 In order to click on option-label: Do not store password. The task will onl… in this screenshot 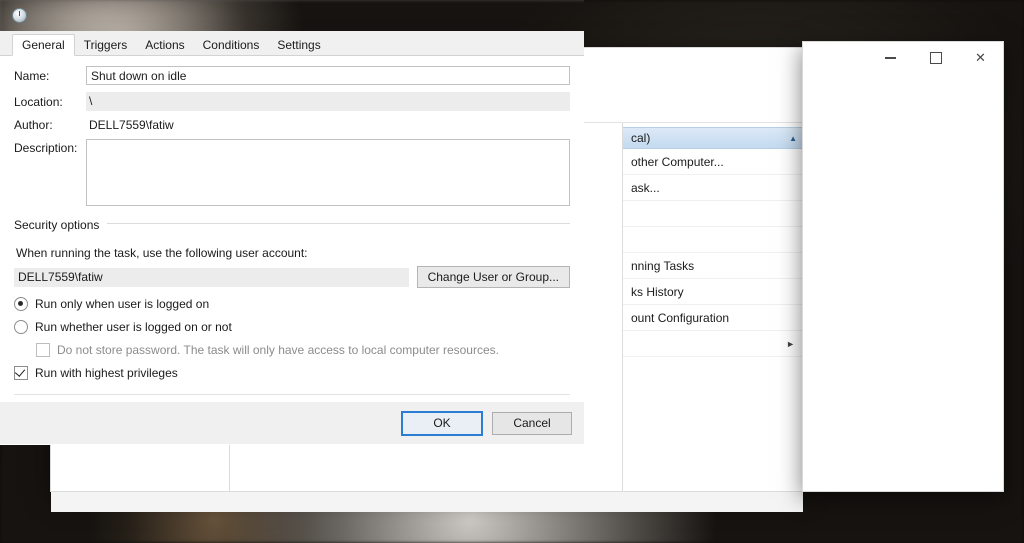, I will do `click(278, 350)`.